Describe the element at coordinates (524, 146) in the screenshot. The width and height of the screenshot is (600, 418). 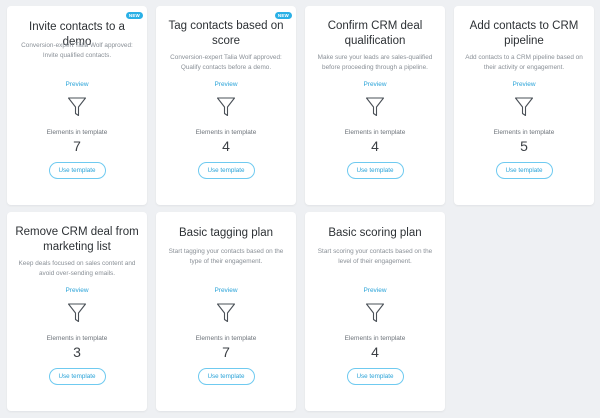
I see `elements-count: 5` at that location.